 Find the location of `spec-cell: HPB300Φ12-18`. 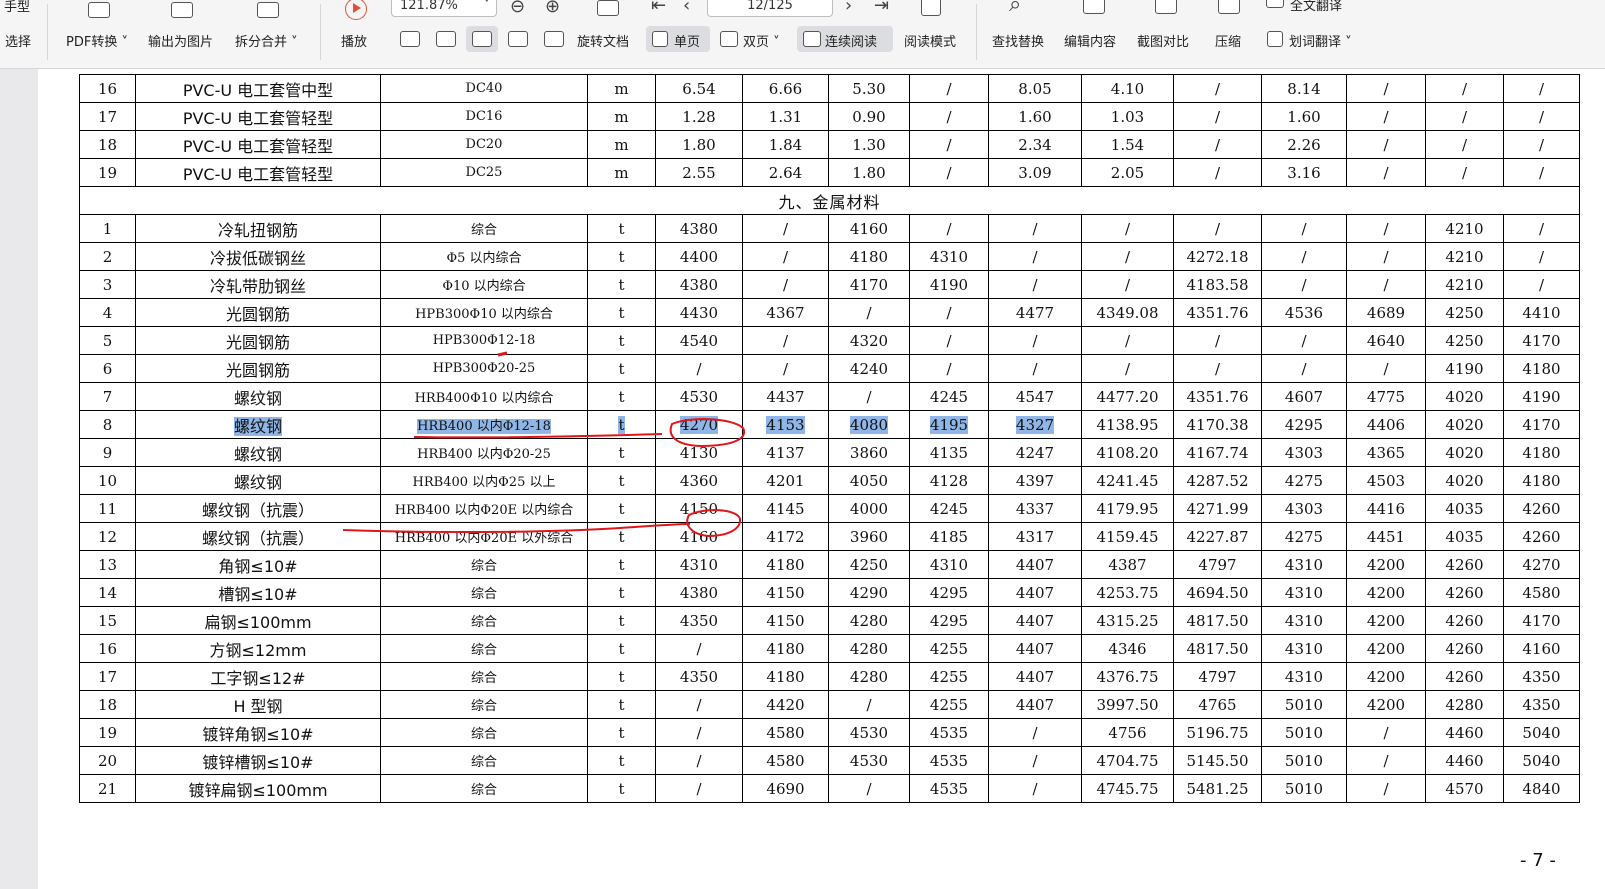

spec-cell: HPB300Φ12-18 is located at coordinates (484, 340).